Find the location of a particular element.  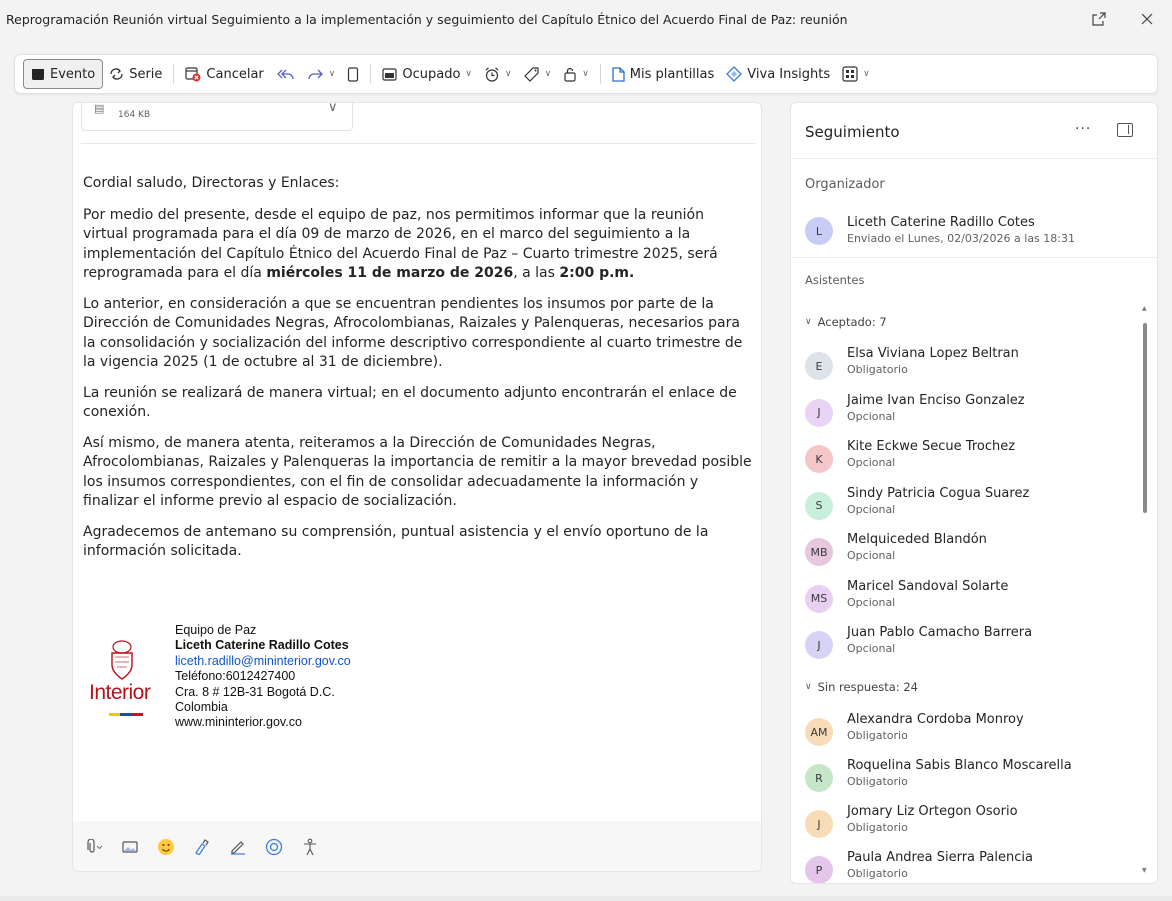

attendee-entry: J Jomary Liz Ortegon Osorio Obligatorio is located at coordinates (965, 824).